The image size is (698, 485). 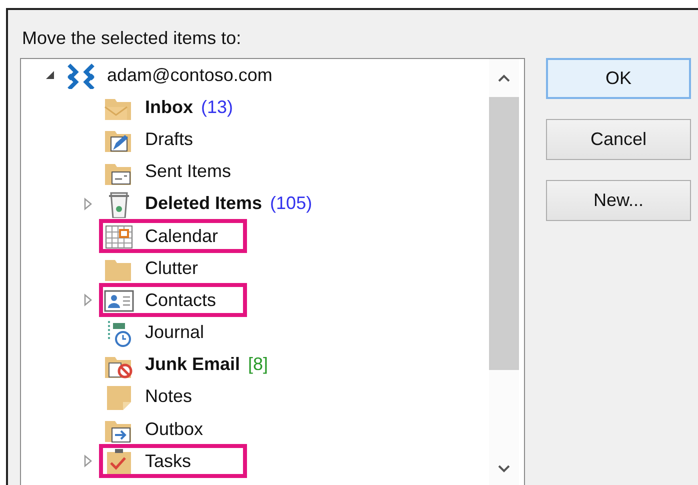 What do you see at coordinates (618, 139) in the screenshot?
I see `dialog-button: Cancel` at bounding box center [618, 139].